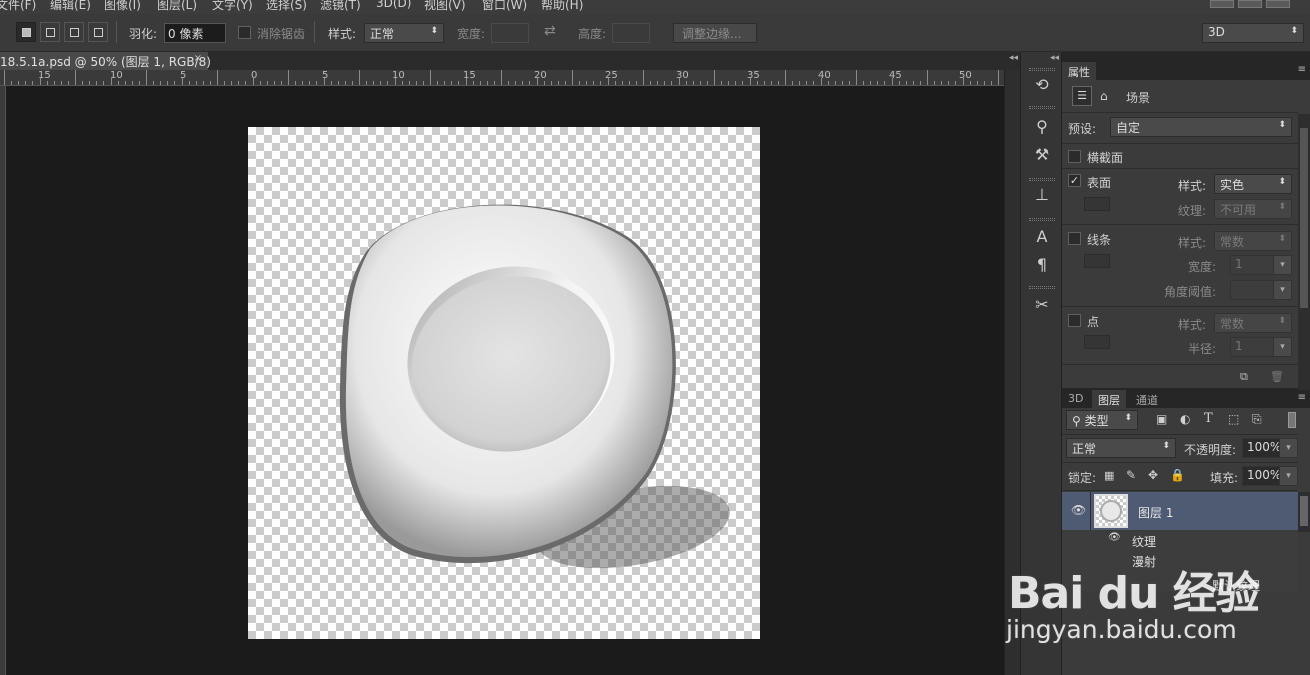  What do you see at coordinates (1253, 323) in the screenshot?
I see `points-style-select: 常数 ⬍` at bounding box center [1253, 323].